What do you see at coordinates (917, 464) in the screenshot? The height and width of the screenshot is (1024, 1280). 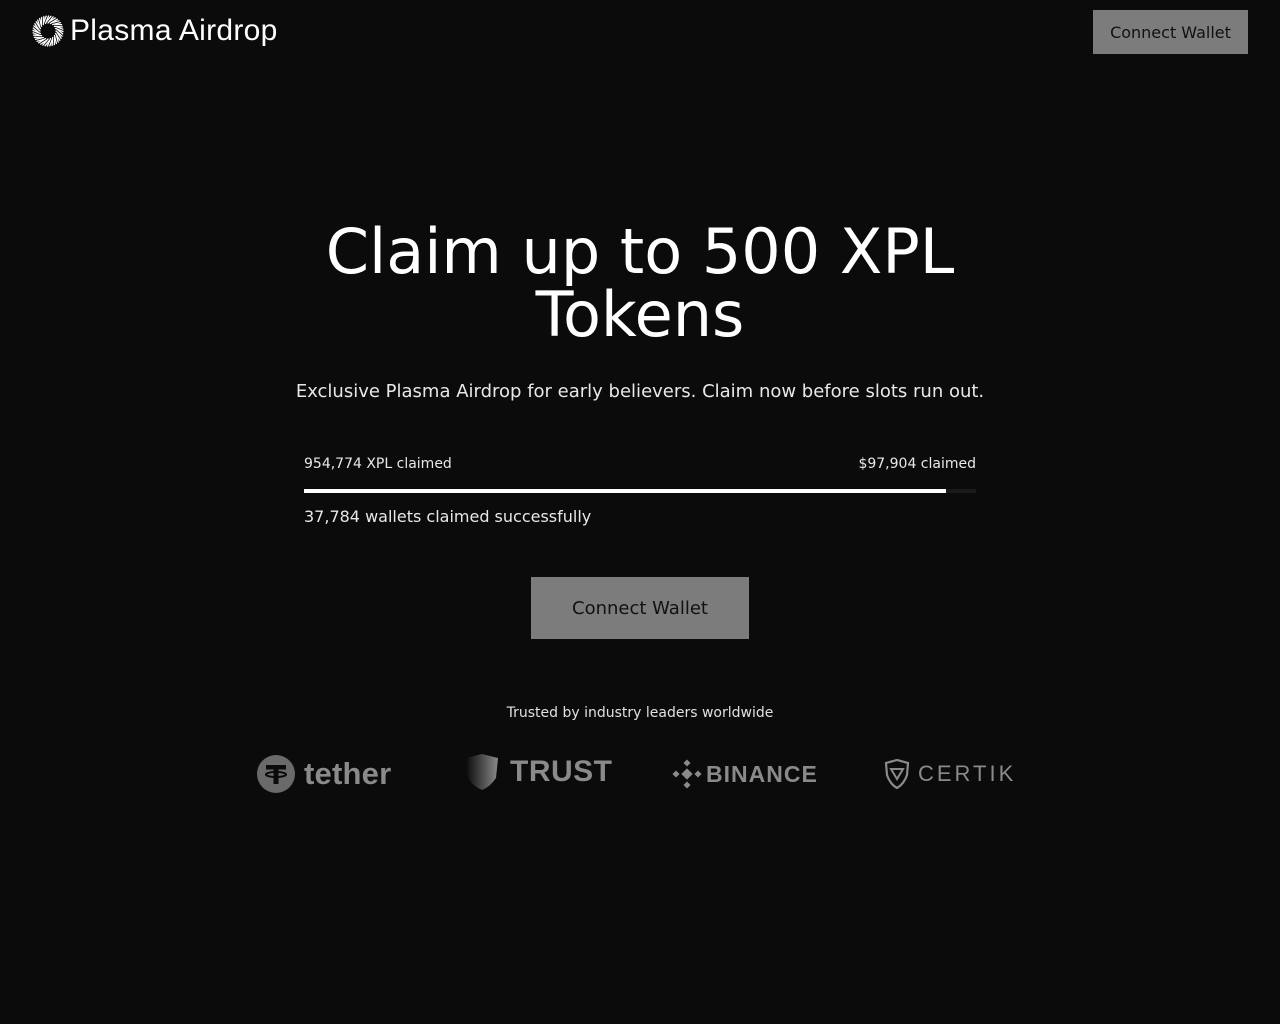 I see `usd-claimed: $97,904 claimed` at bounding box center [917, 464].